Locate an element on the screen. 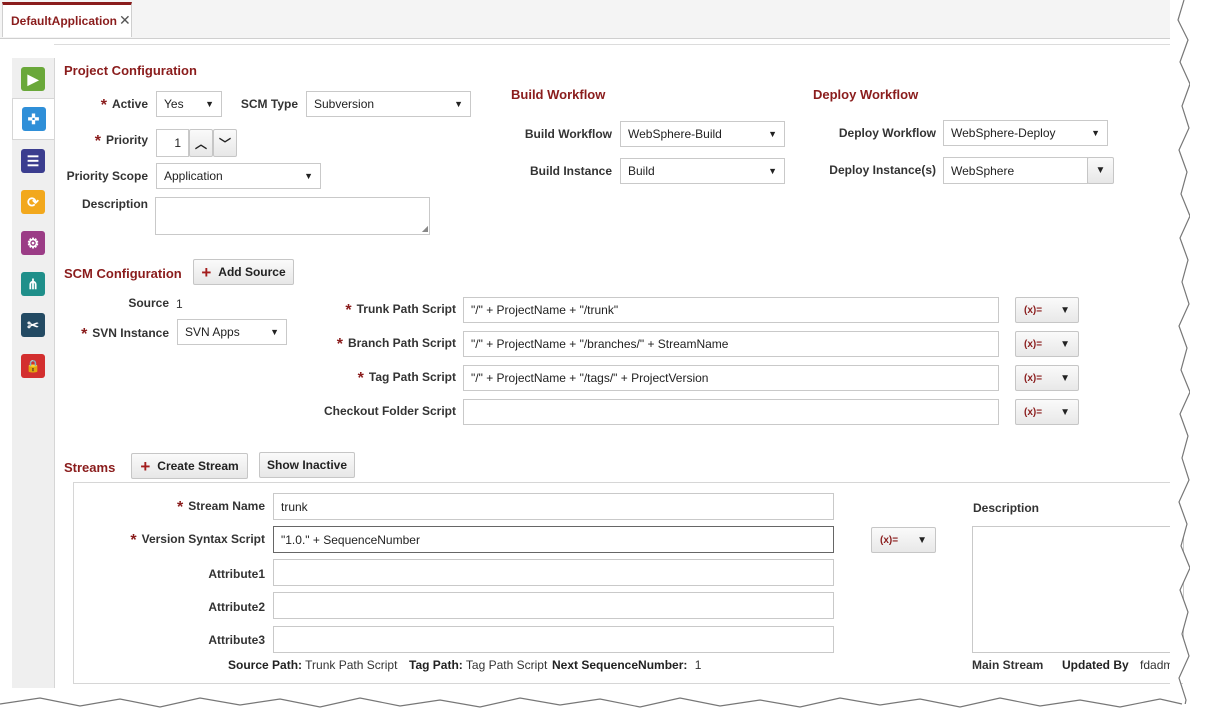 This screenshot has height=720, width=1207. deploy-workflow-select: WebSphere-Deploy ▼ is located at coordinates (1025, 133).